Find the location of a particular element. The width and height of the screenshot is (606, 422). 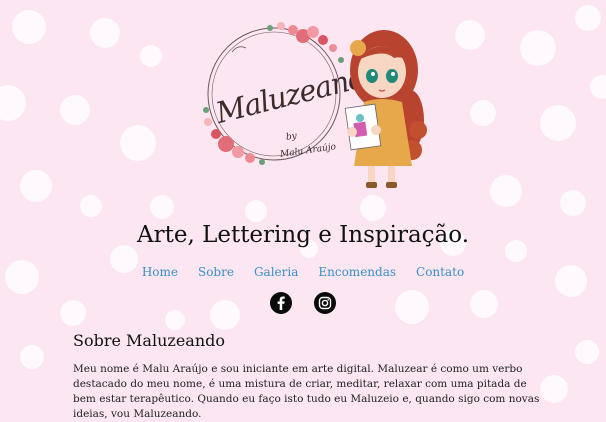

character-illustration is located at coordinates (385, 109).